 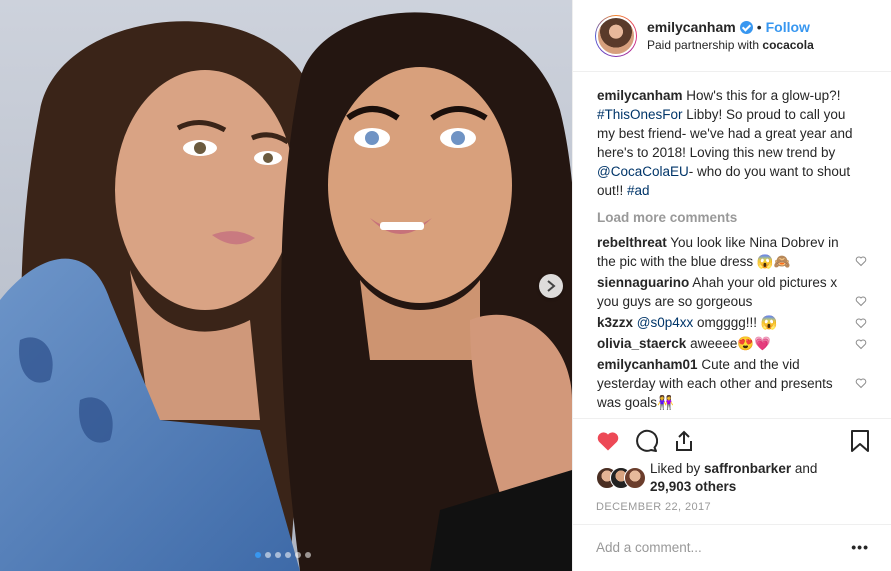 I want to click on share-icon, so click(x=684, y=441).